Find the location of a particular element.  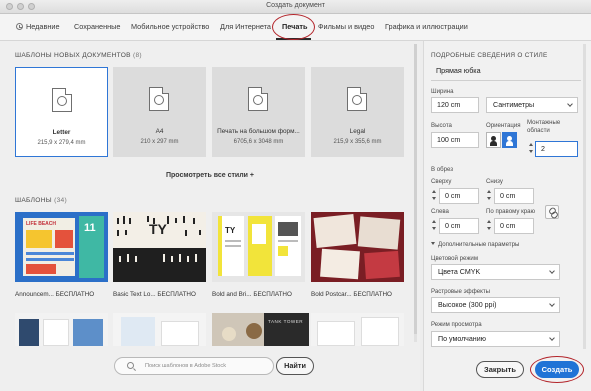

bleed-top-label: Сверху is located at coordinates (441, 181).